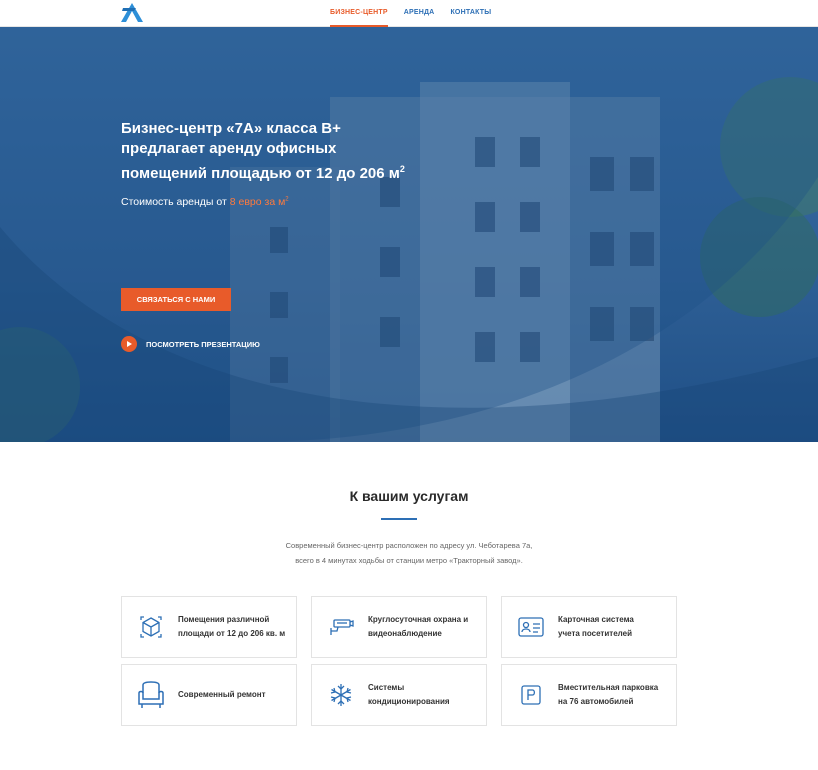 This screenshot has width=818, height=770. What do you see at coordinates (418, 626) in the screenshot?
I see `service-card-label: Круглосуточная охрана и видеонаблюдение` at bounding box center [418, 626].